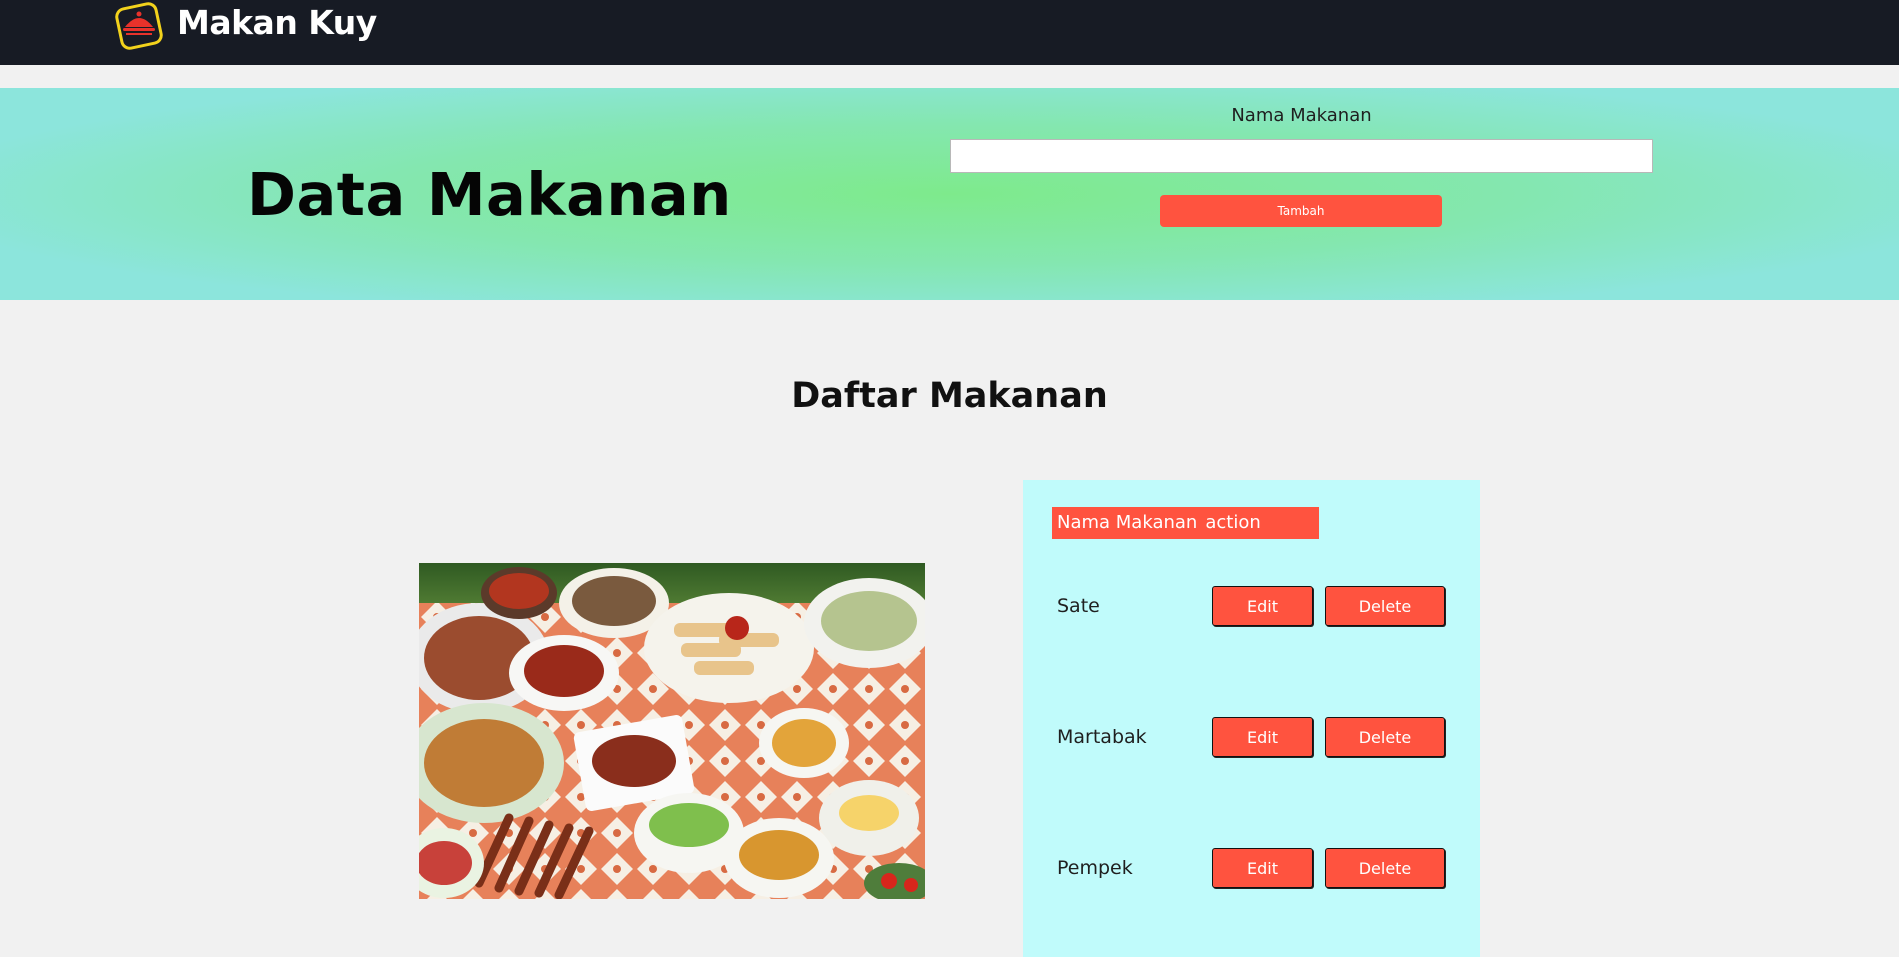 The height and width of the screenshot is (957, 1899). I want to click on table-row: Sate Edit Delete, so click(1251, 606).